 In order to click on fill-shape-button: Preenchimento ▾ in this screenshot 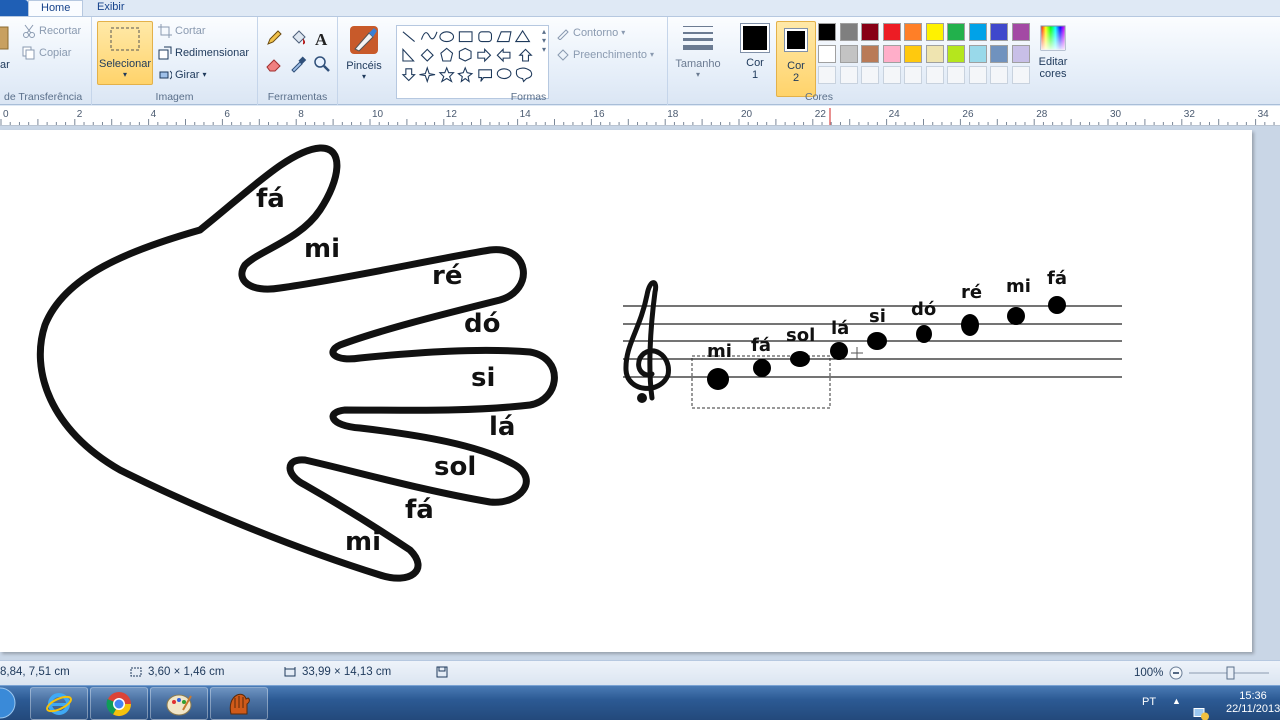, I will do `click(605, 54)`.